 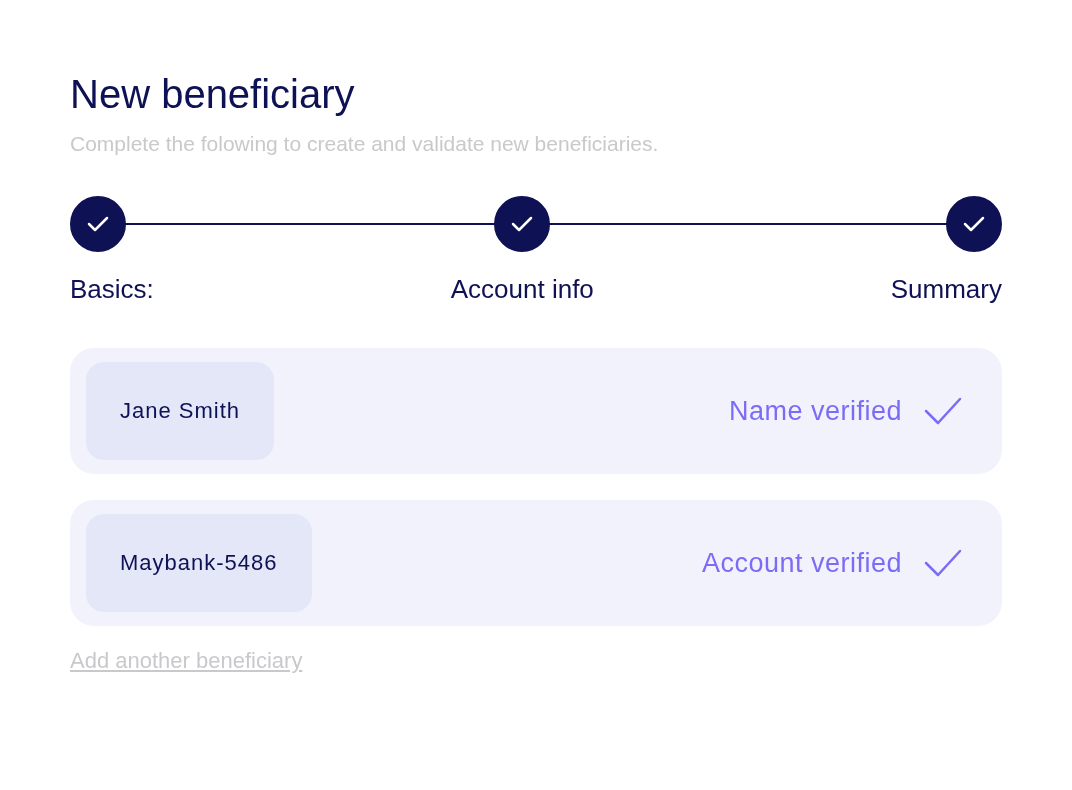 What do you see at coordinates (112, 289) in the screenshot?
I see `step-label: Basics:` at bounding box center [112, 289].